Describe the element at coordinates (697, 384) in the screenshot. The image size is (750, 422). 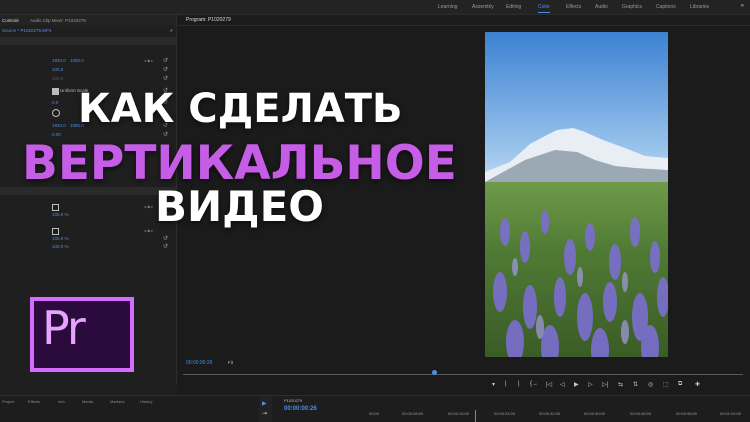
I see `button-editor-icon: ✚` at that location.